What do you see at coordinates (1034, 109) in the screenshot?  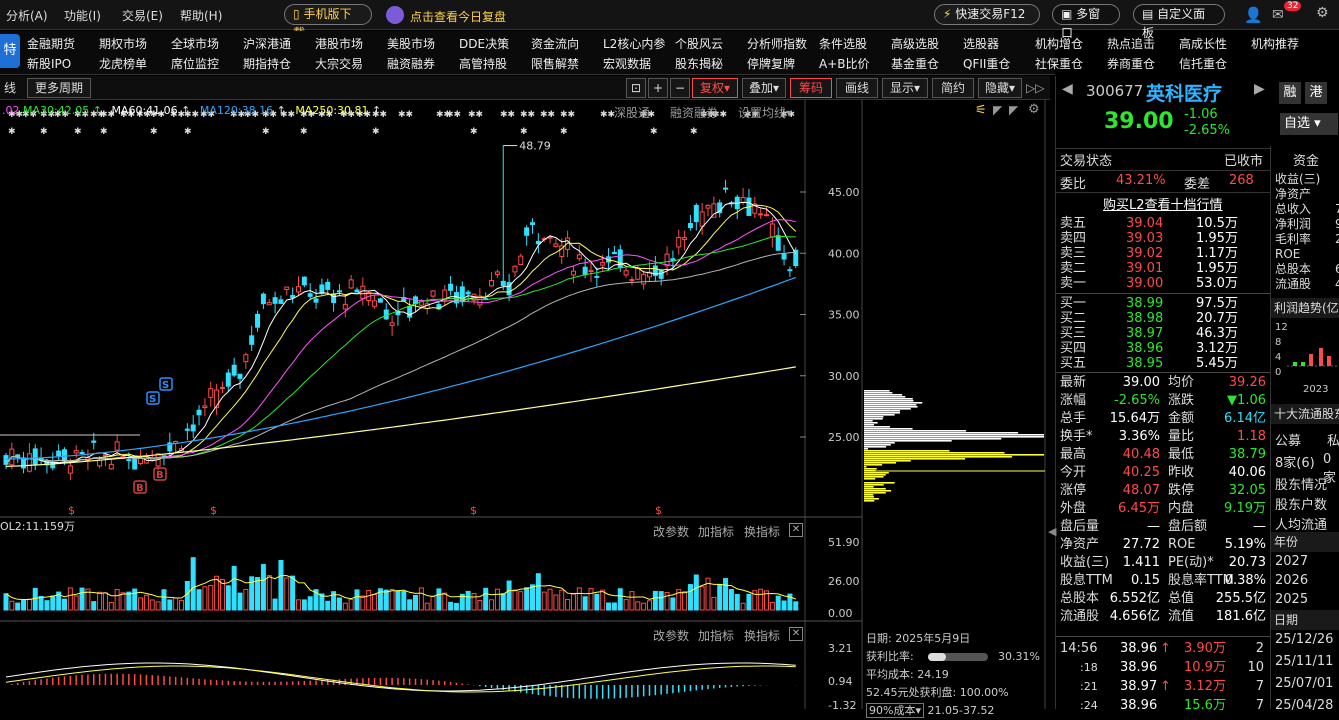 I see `chart-settings-icon: ⚙` at bounding box center [1034, 109].